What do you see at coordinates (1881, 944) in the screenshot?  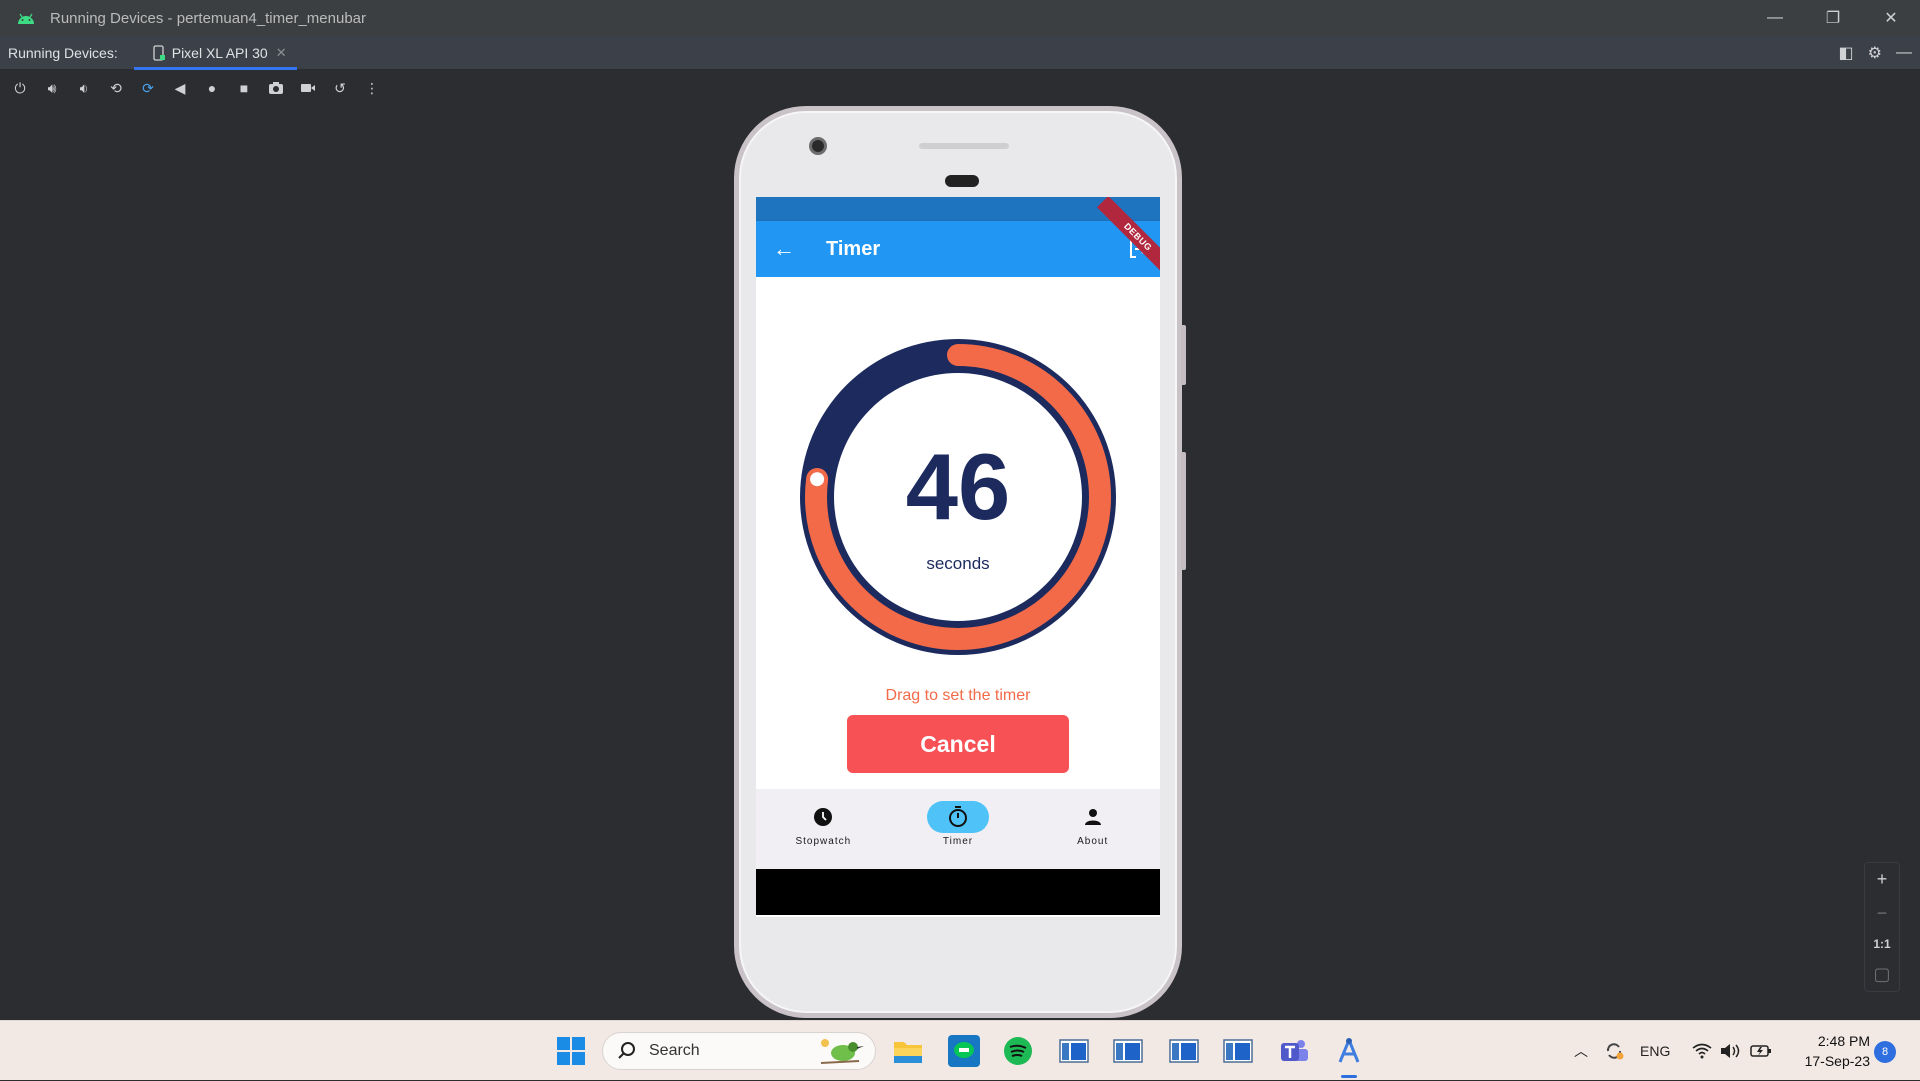 I see `zoom-actual-size-button: 1:1` at bounding box center [1881, 944].